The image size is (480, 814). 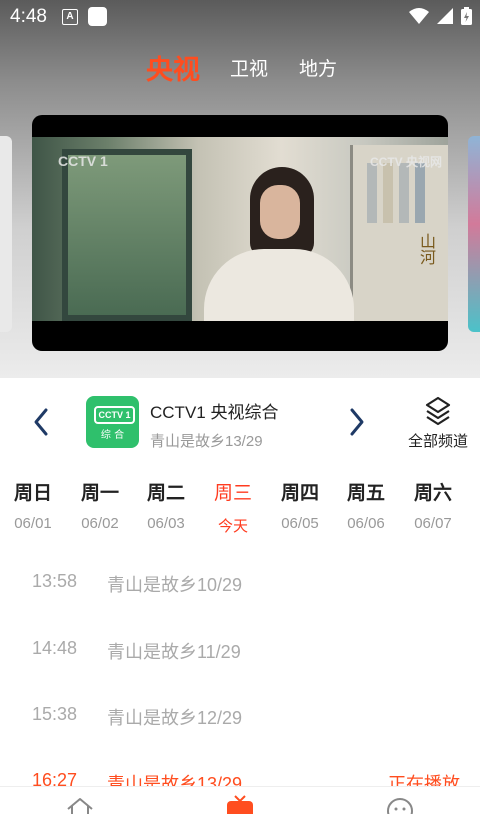 I want to click on category-tabs: 央视 卫视 地方, so click(x=240, y=68).